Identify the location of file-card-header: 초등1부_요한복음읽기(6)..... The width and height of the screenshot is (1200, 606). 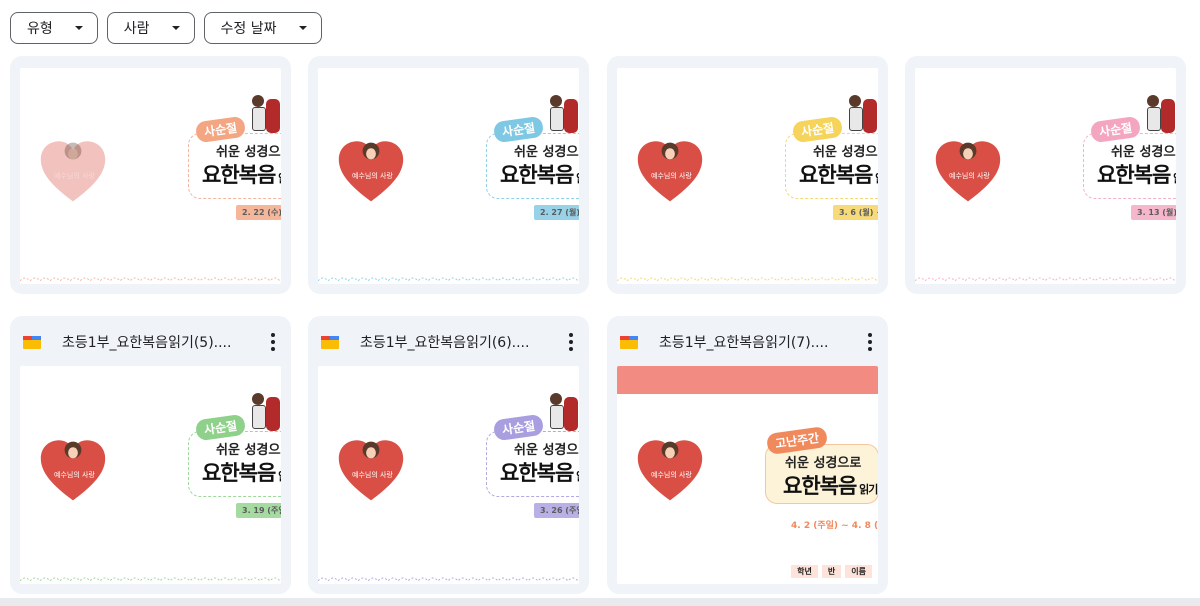
(448, 342).